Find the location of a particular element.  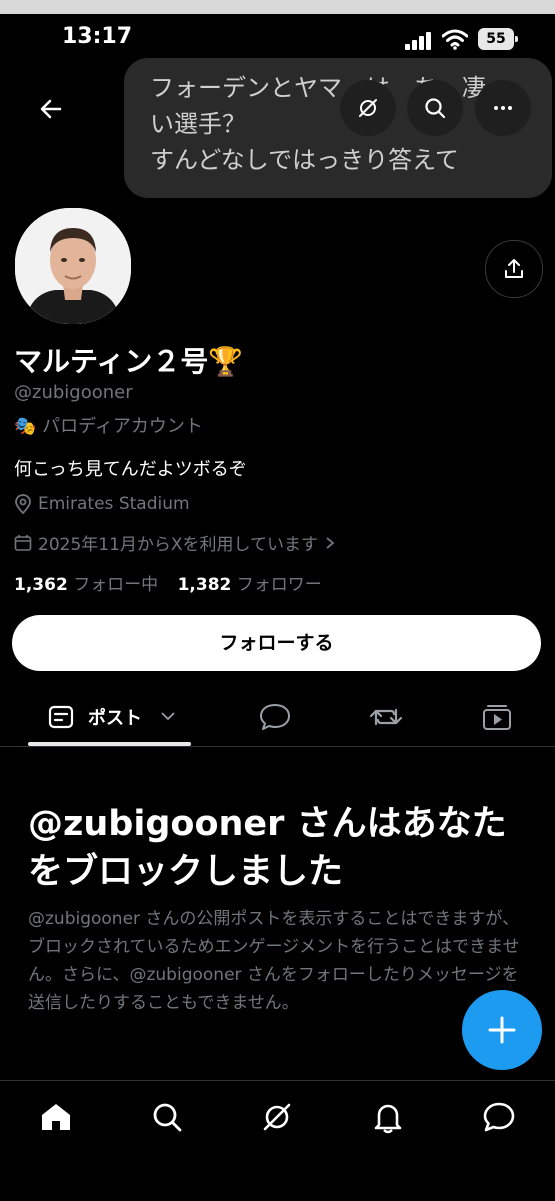

profile-joined: 2025年11月からXを利用しています is located at coordinates (175, 542).